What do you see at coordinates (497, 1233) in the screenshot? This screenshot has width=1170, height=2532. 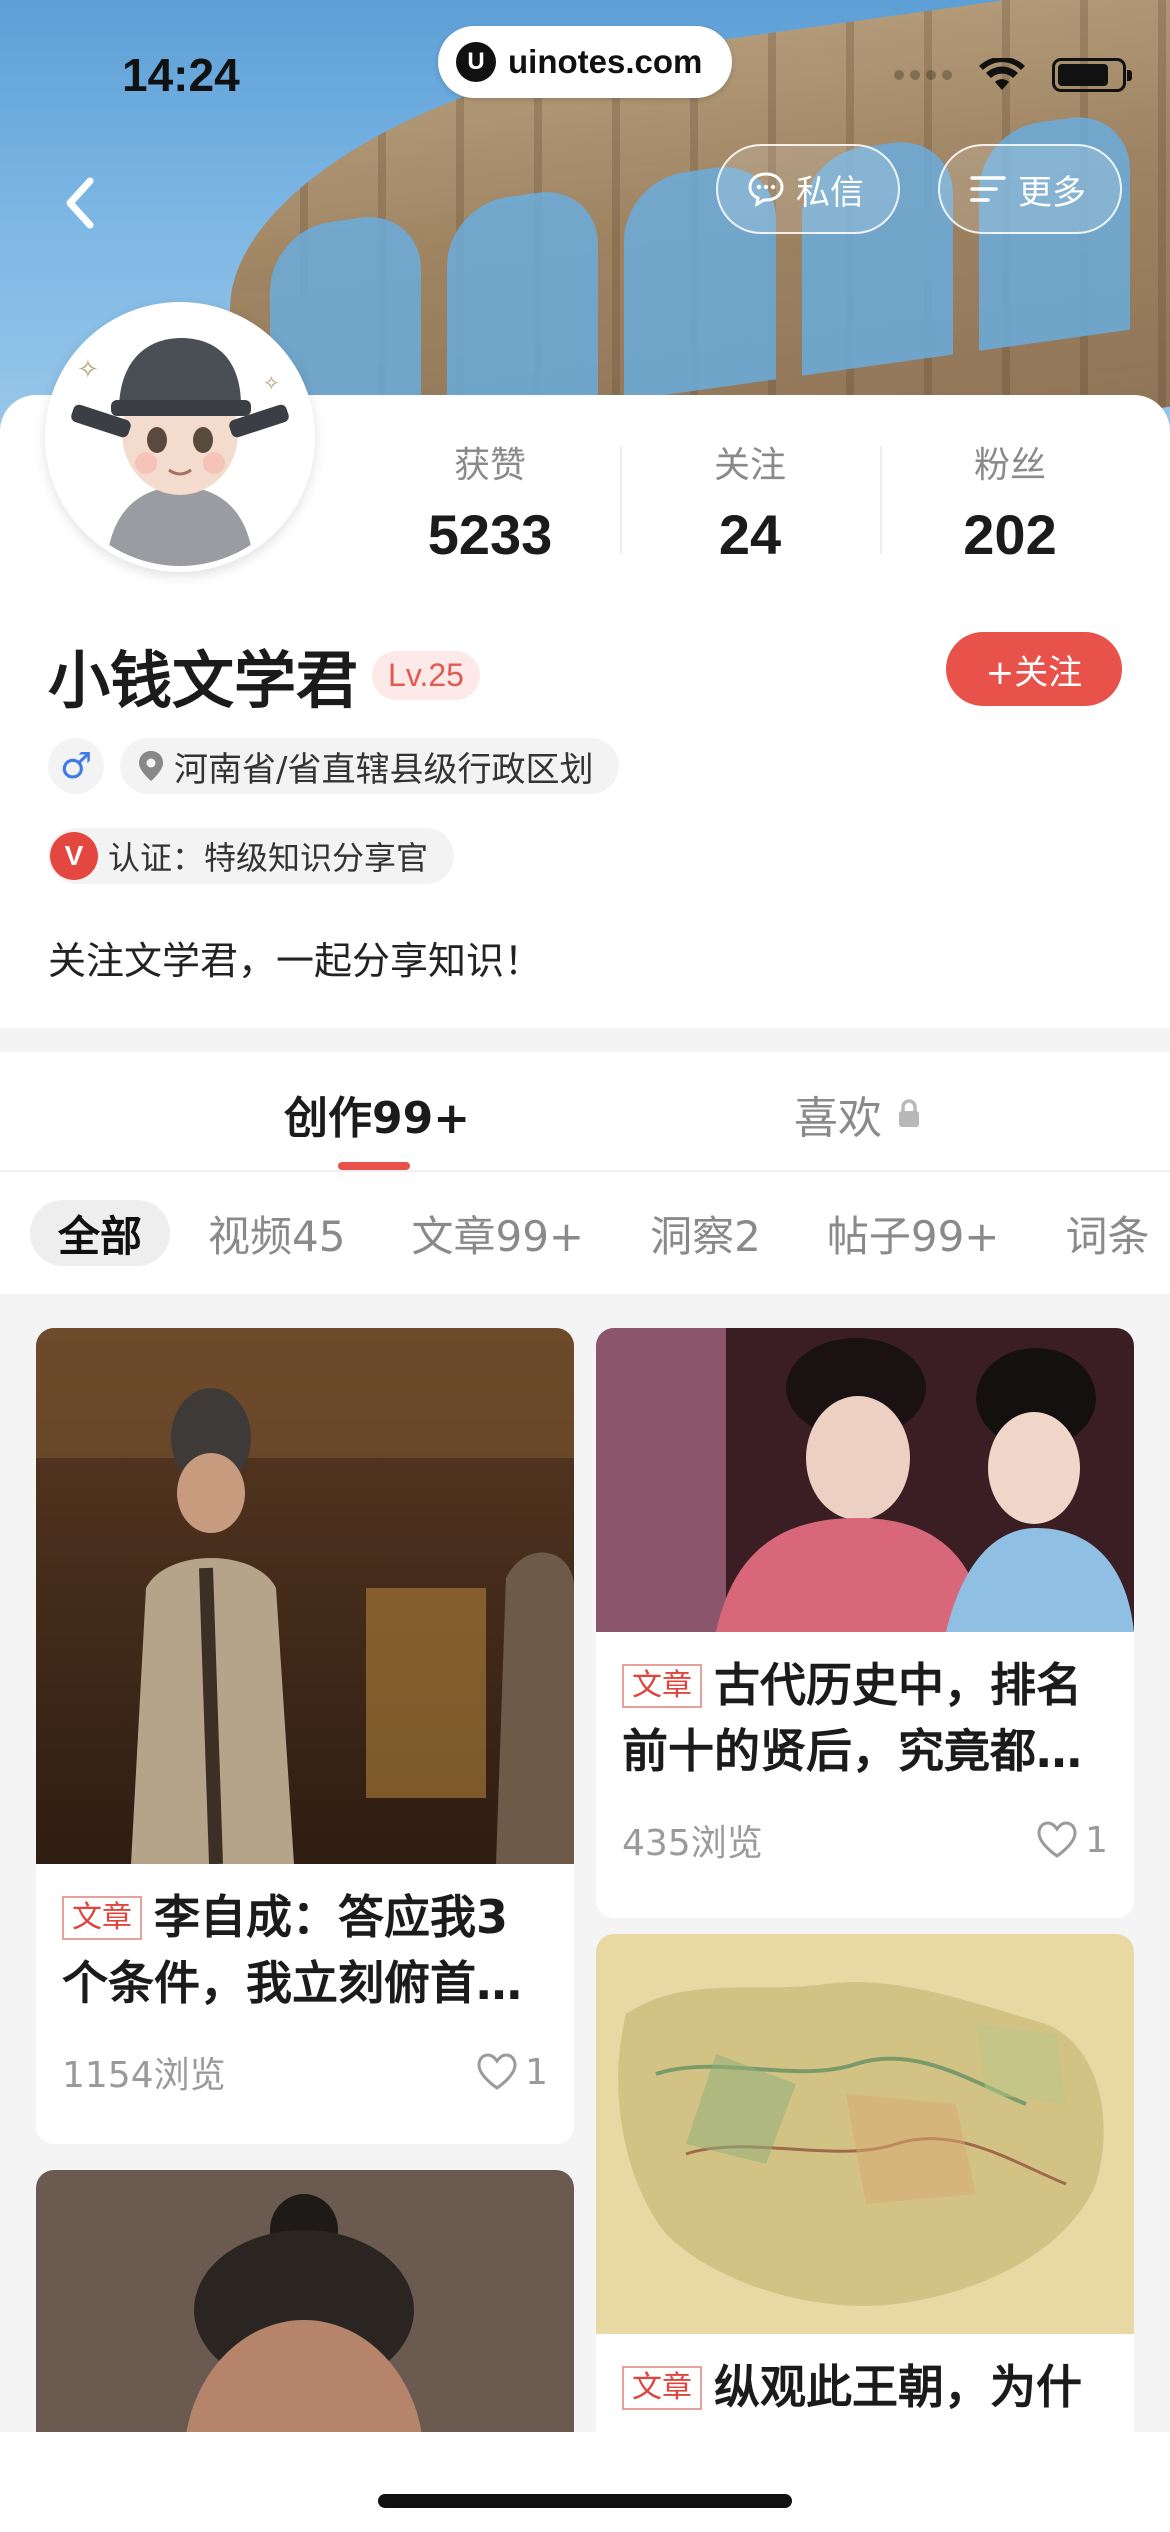 I see `filter-articles: 文章99+` at bounding box center [497, 1233].